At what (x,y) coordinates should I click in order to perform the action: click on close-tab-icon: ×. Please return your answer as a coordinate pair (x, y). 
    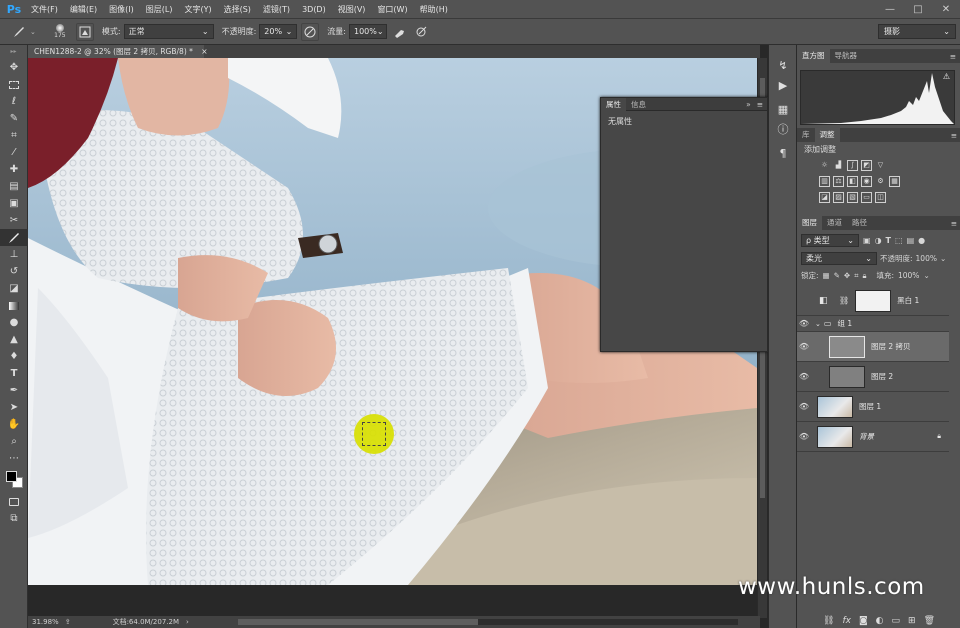
    Looking at the image, I should click on (204, 51).